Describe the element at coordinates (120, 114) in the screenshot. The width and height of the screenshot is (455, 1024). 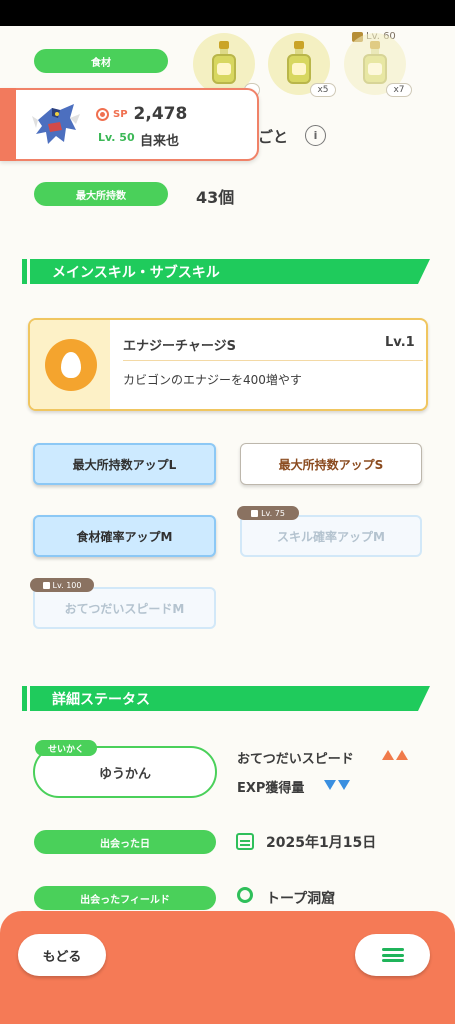
I see `sp-label: SP` at that location.